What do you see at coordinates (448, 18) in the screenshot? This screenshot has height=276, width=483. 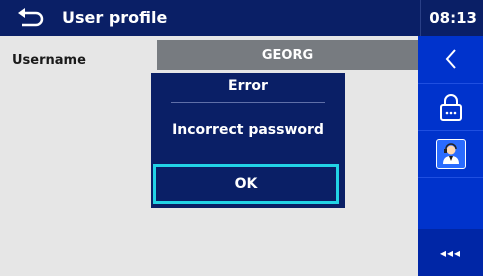 I see `clock: 08:13` at bounding box center [448, 18].